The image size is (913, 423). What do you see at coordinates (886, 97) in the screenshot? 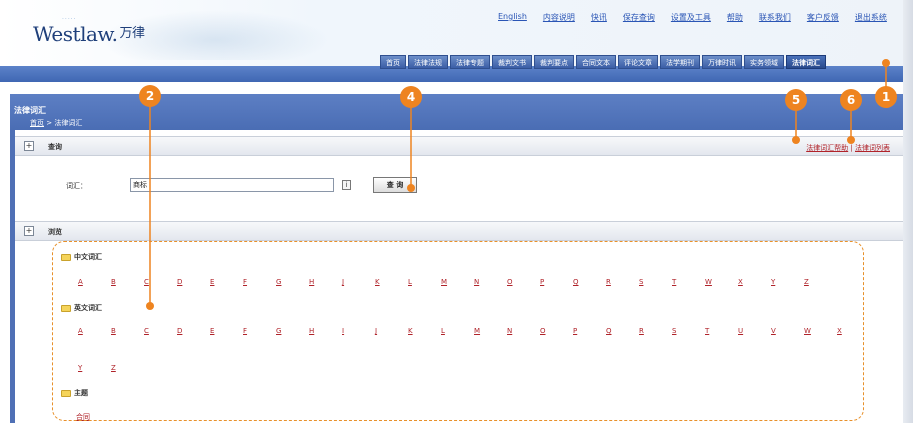
I see `annotation-badge-1: 1` at bounding box center [886, 97].